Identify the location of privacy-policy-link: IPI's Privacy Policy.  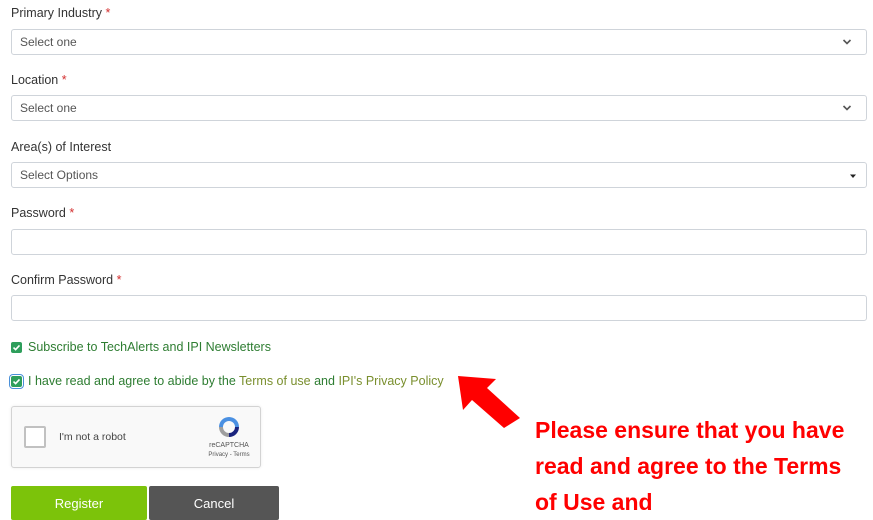
(390, 381).